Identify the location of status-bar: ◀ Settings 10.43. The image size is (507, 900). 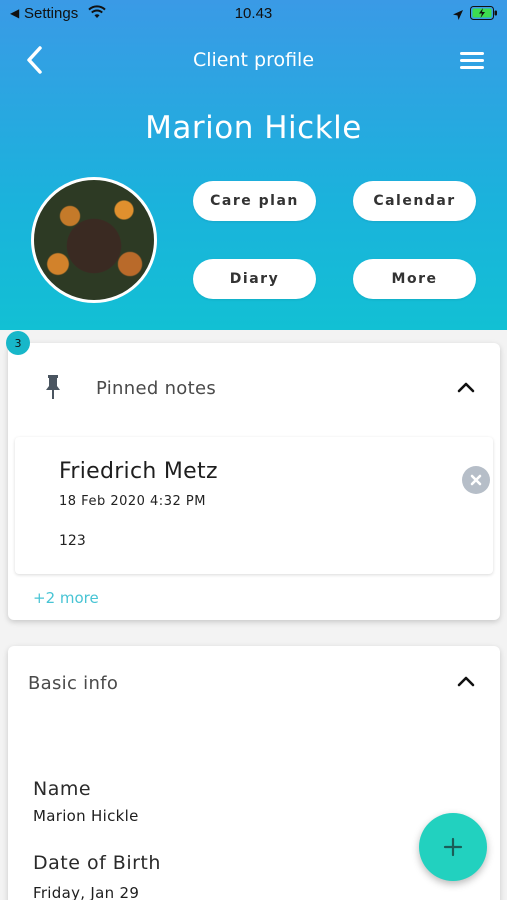
(253, 14).